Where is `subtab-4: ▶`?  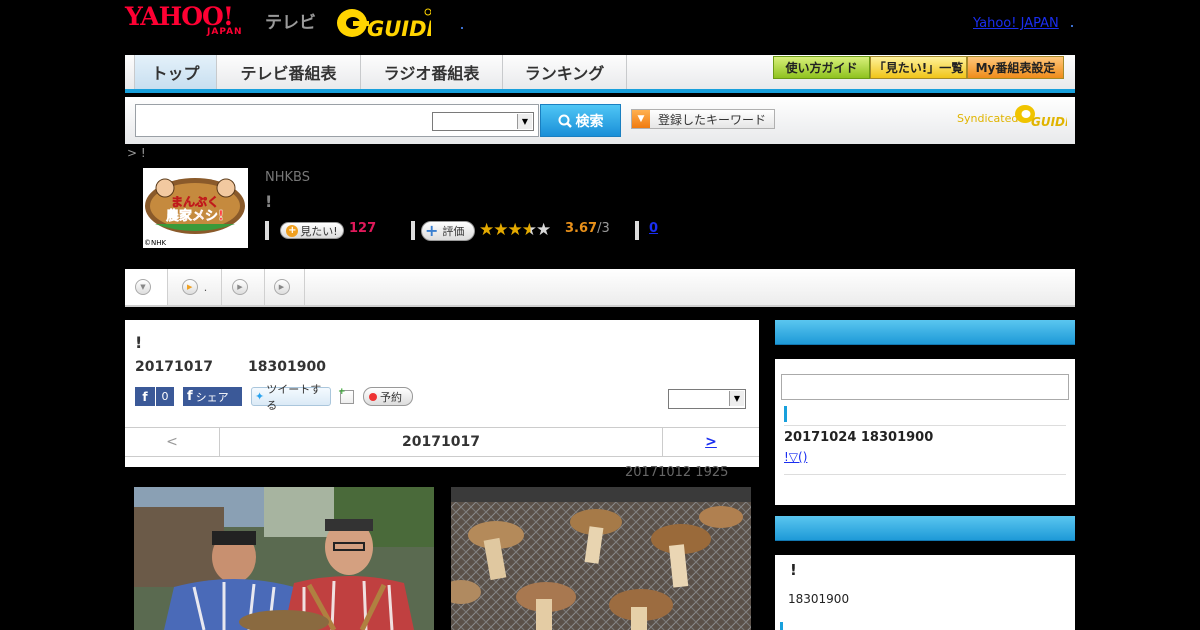
subtab-4: ▶ is located at coordinates (285, 287).